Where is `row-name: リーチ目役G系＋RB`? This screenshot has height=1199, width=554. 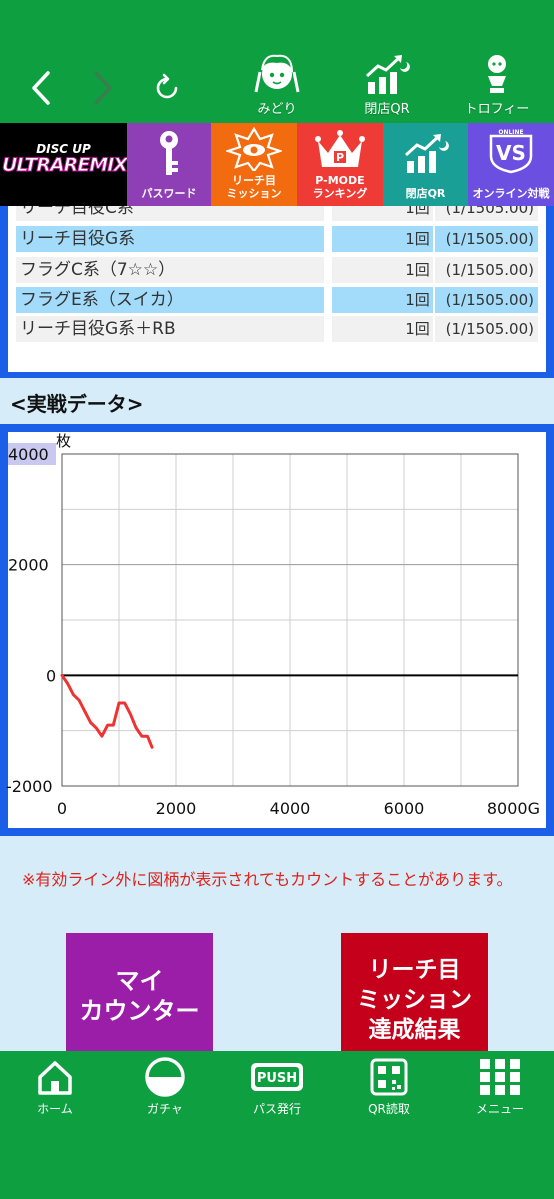 row-name: リーチ目役G系＋RB is located at coordinates (170, 329).